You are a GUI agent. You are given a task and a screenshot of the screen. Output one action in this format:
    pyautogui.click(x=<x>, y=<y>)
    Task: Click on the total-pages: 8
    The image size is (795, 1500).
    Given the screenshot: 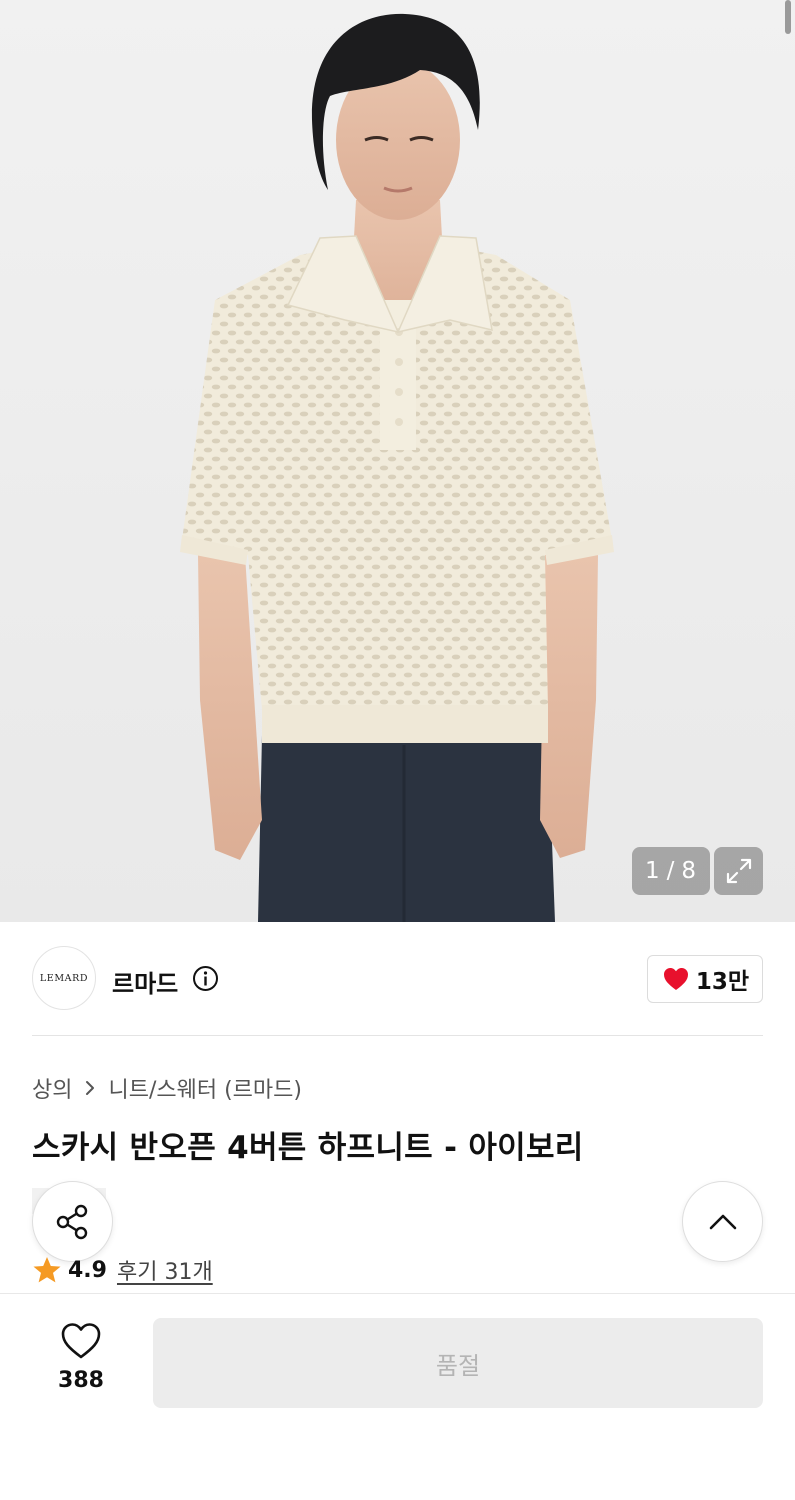 What is the action you would take?
    pyautogui.click(x=689, y=871)
    